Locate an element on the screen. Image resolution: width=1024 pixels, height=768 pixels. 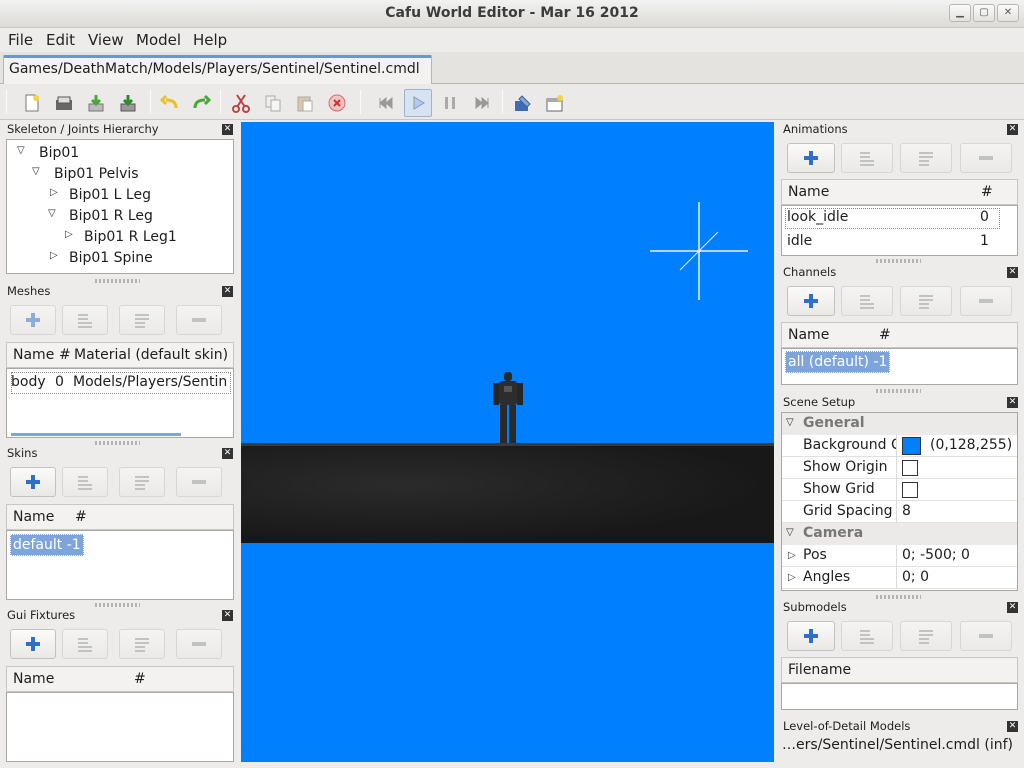
copy-icon is located at coordinates (273, 103).